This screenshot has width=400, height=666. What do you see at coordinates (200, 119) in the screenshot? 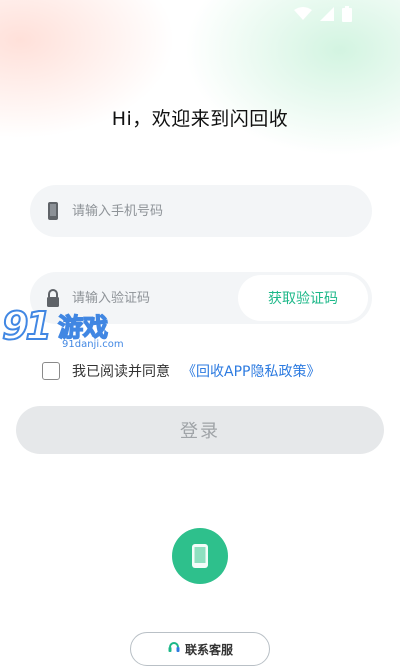
I see `page-title: Hi，欢迎来到闪回收` at bounding box center [200, 119].